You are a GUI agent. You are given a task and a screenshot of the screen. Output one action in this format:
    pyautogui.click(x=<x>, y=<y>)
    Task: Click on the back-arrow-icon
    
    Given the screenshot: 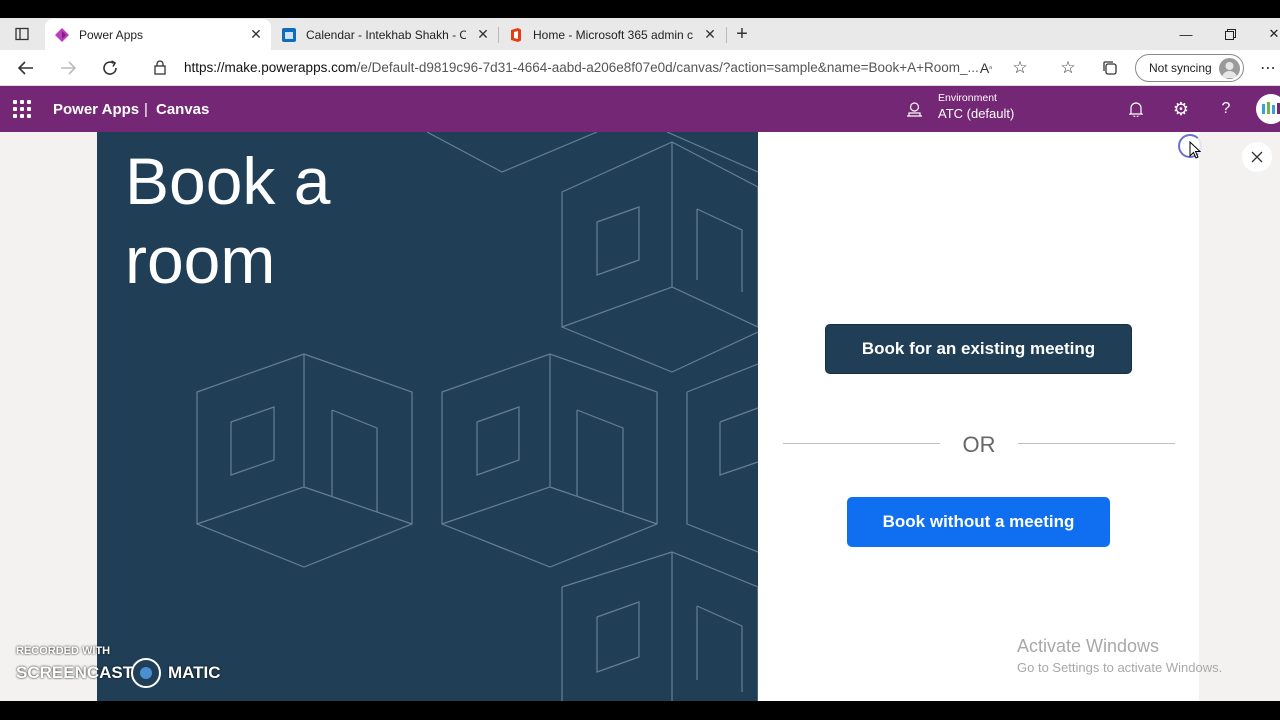 What is the action you would take?
    pyautogui.click(x=26, y=68)
    